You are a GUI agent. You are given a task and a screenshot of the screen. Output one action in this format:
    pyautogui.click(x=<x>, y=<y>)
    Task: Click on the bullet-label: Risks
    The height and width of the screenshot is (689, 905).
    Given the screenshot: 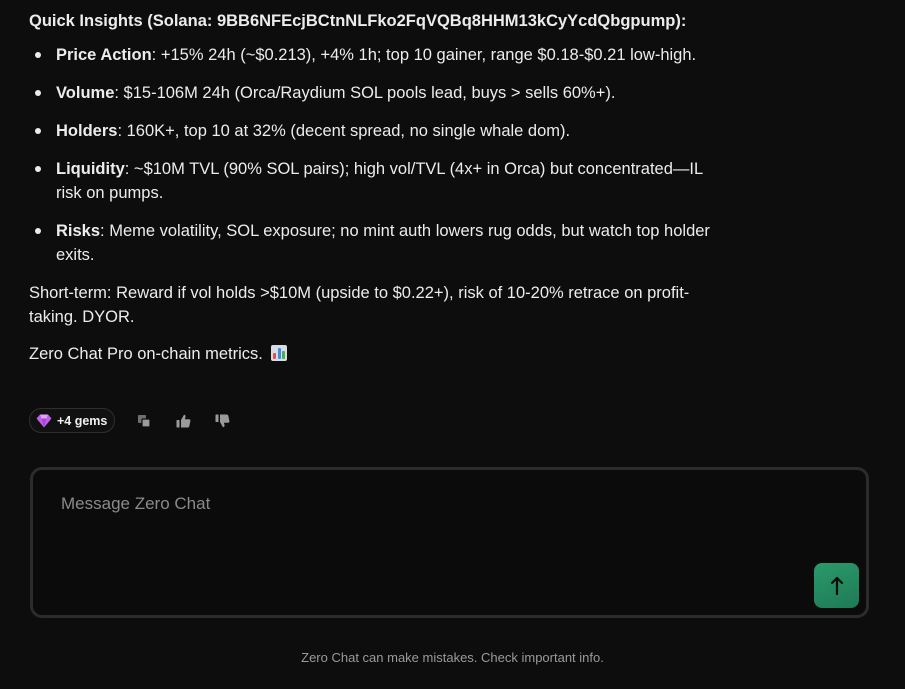 What is the action you would take?
    pyautogui.click(x=78, y=231)
    